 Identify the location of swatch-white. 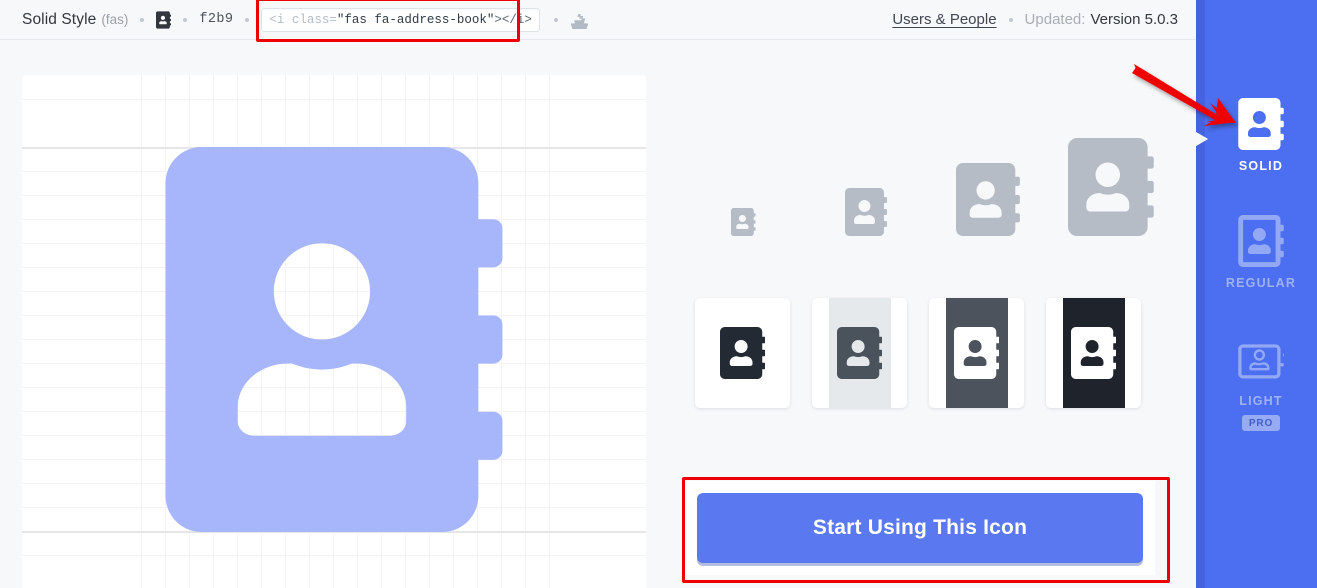
(742, 353).